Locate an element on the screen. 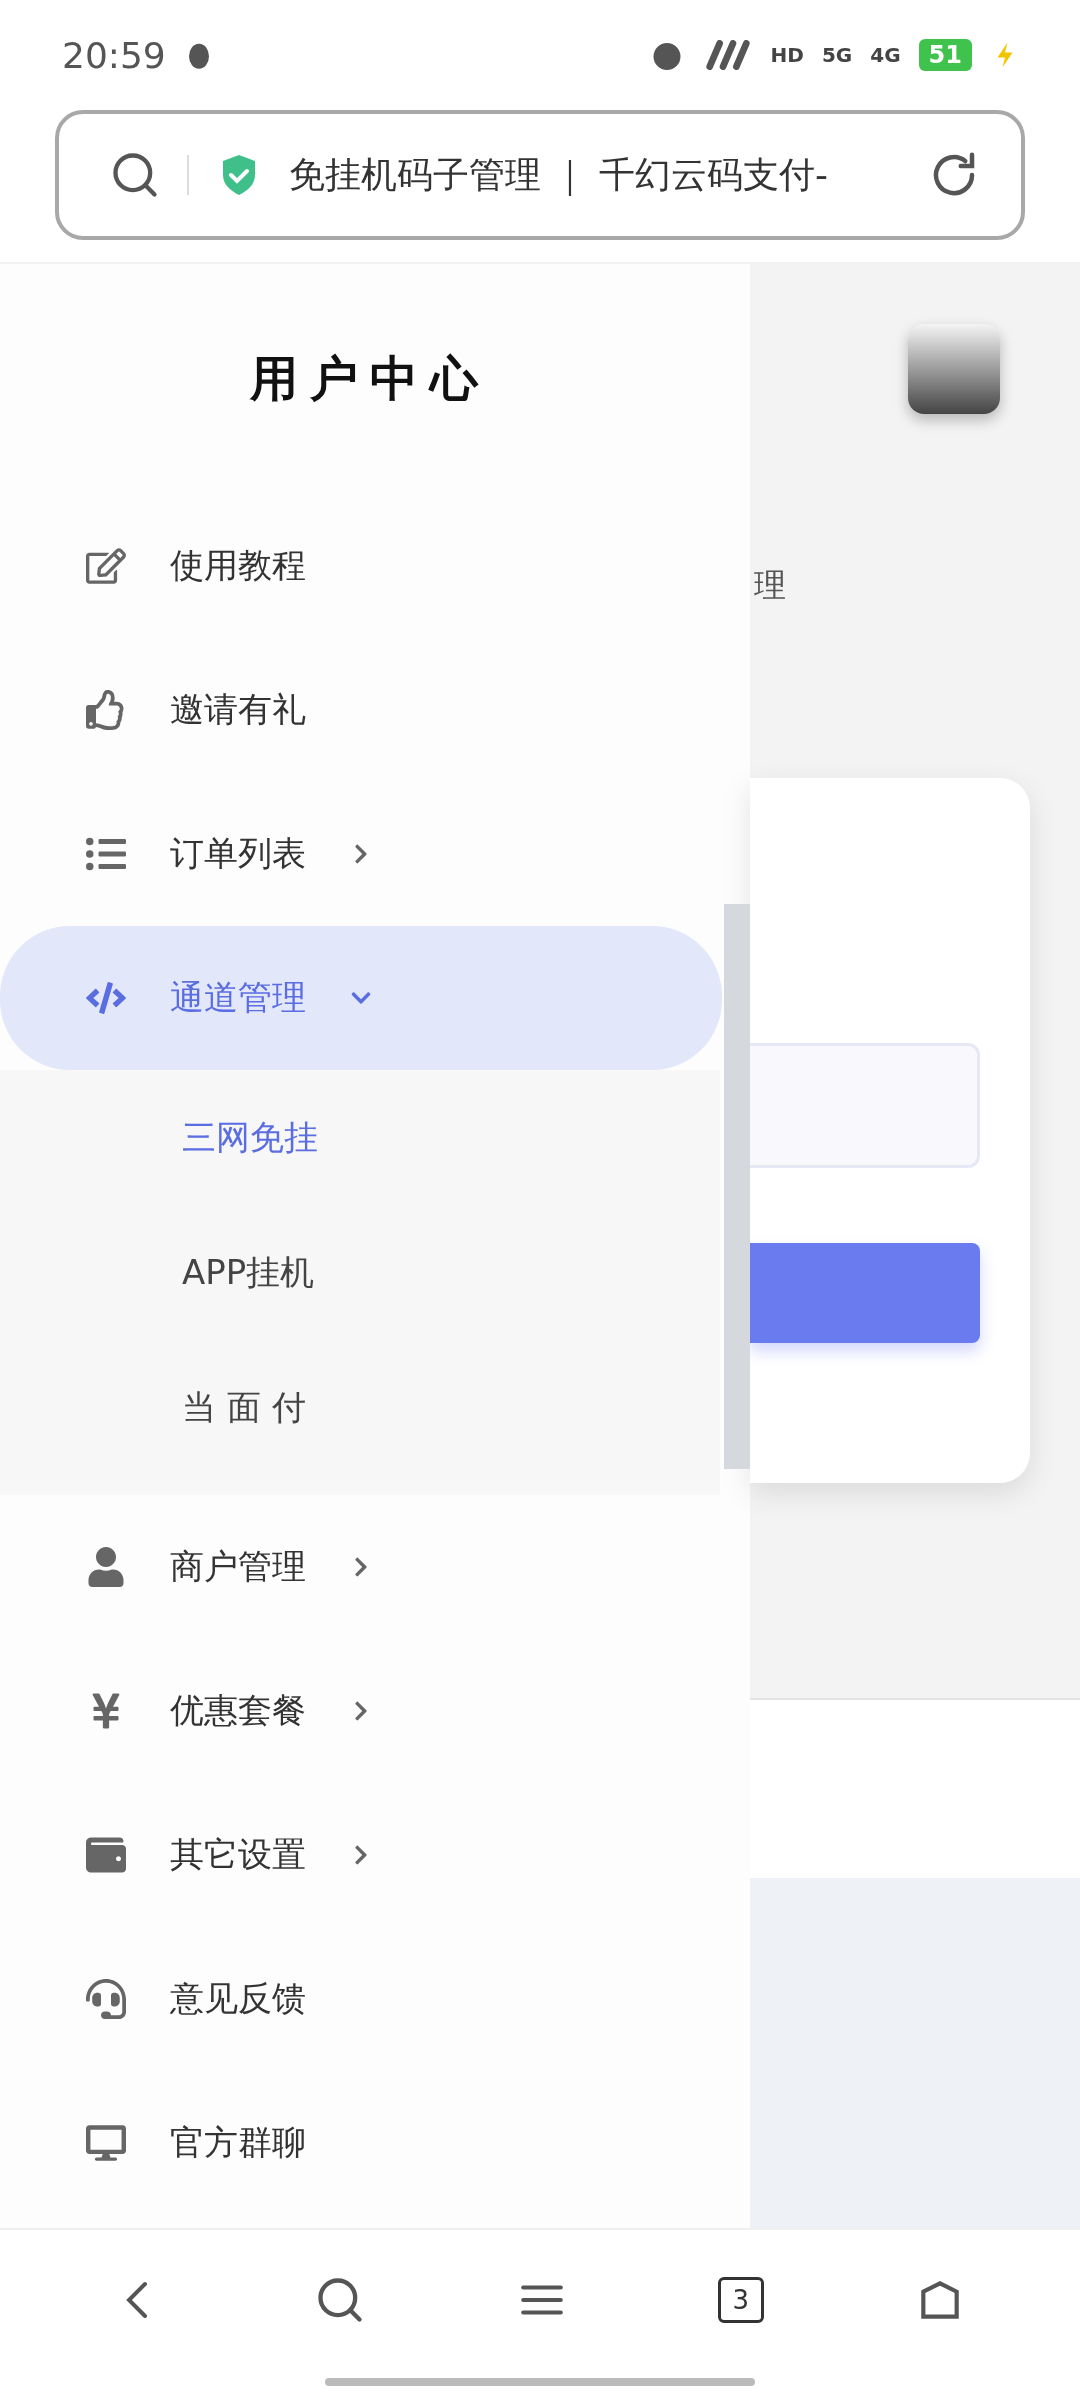 This screenshot has width=1080, height=2400. headset-icon is located at coordinates (106, 1999).